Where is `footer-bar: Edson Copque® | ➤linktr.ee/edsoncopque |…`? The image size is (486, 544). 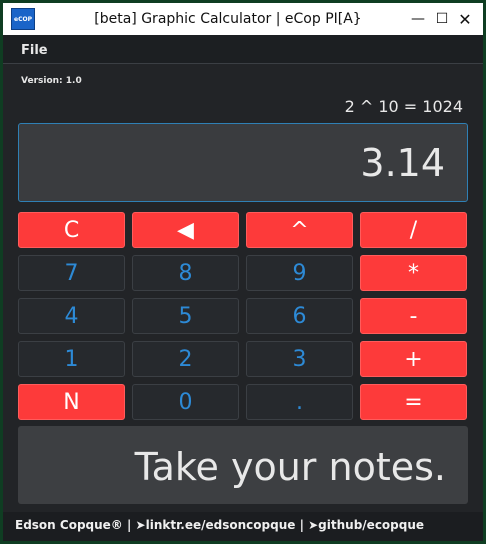
footer-bar: Edson Copque® | ➤linktr.ee/edsoncopque |… is located at coordinates (243, 526).